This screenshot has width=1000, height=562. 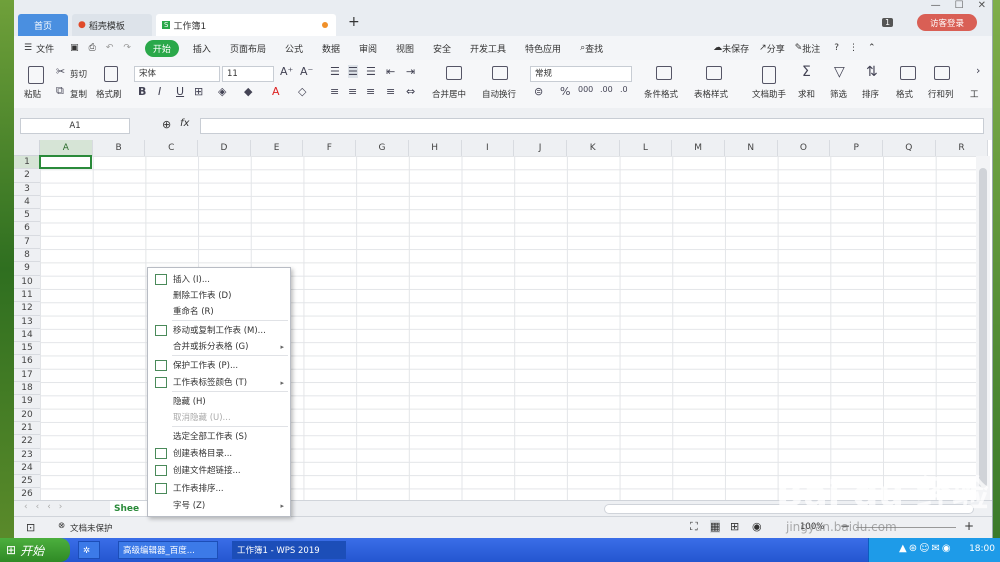 What do you see at coordinates (78, 94) in the screenshot?
I see `copy-button: 复制` at bounding box center [78, 94].